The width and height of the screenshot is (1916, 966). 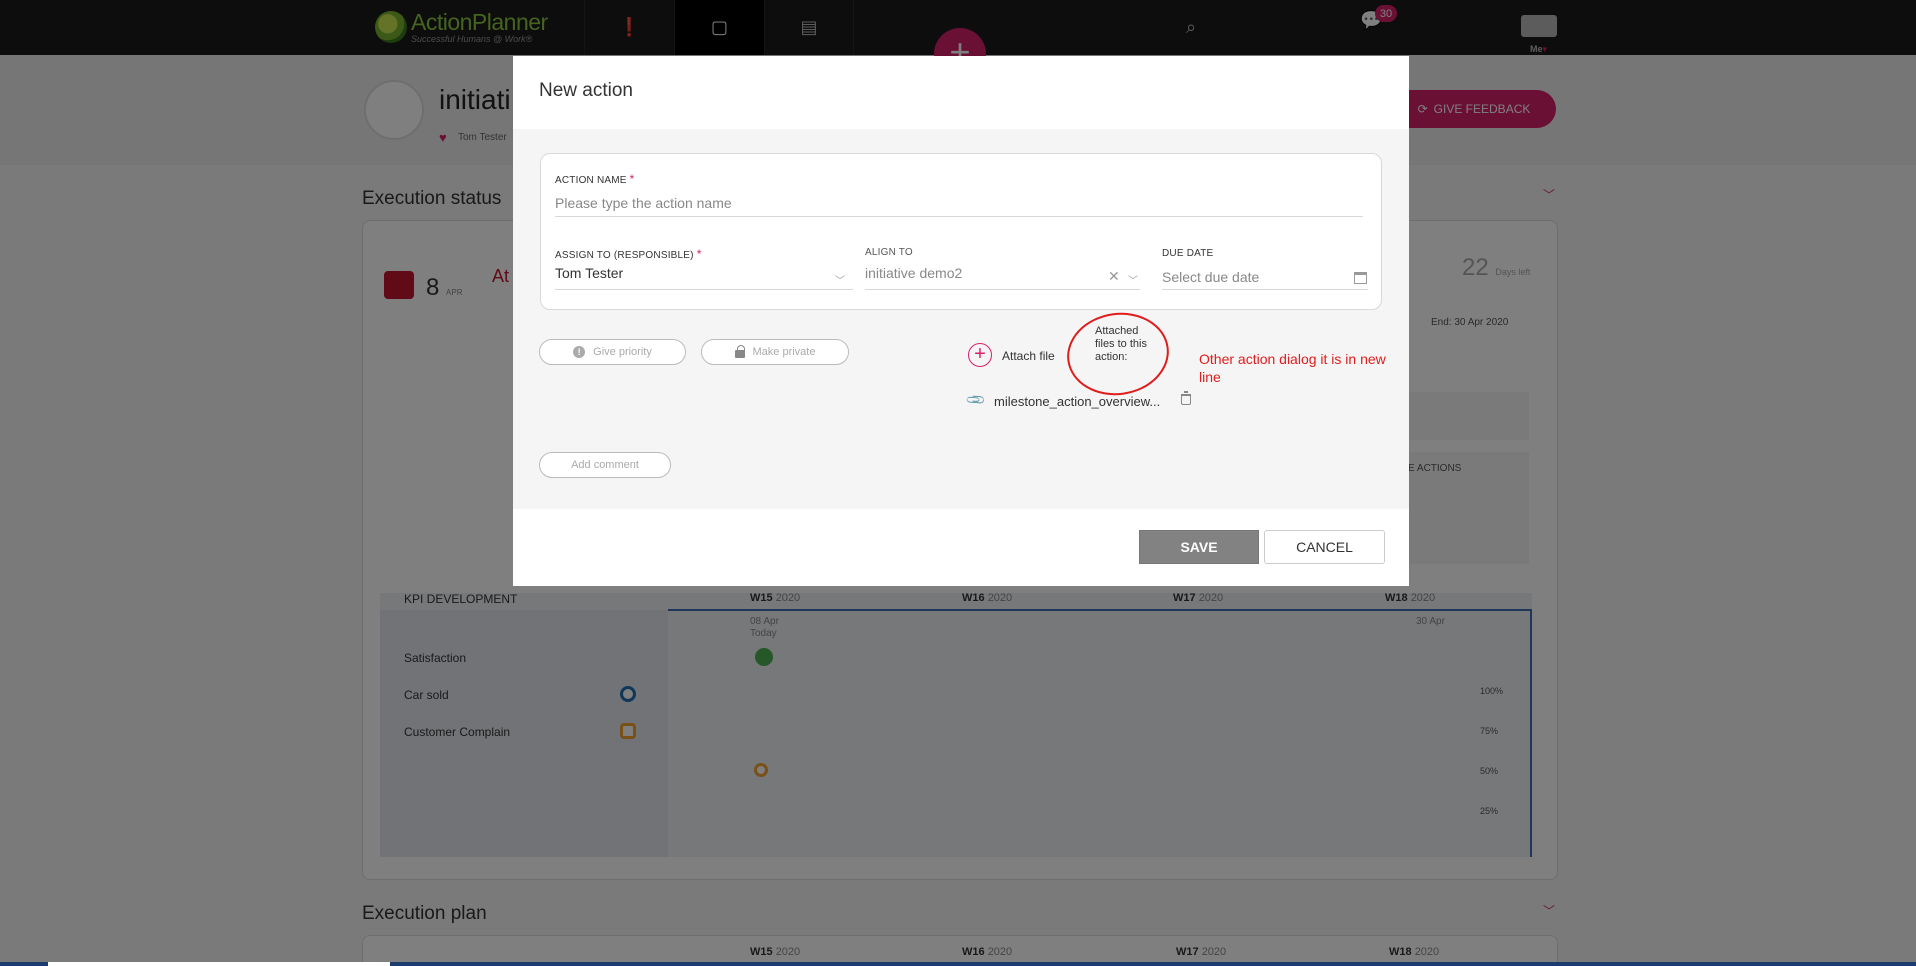 I want to click on assign-to-select: Tom Tester, so click(x=704, y=277).